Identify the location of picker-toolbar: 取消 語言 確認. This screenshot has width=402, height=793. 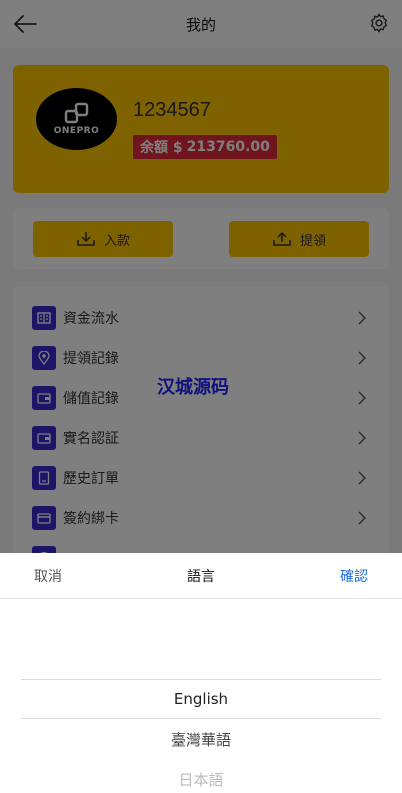
(201, 576).